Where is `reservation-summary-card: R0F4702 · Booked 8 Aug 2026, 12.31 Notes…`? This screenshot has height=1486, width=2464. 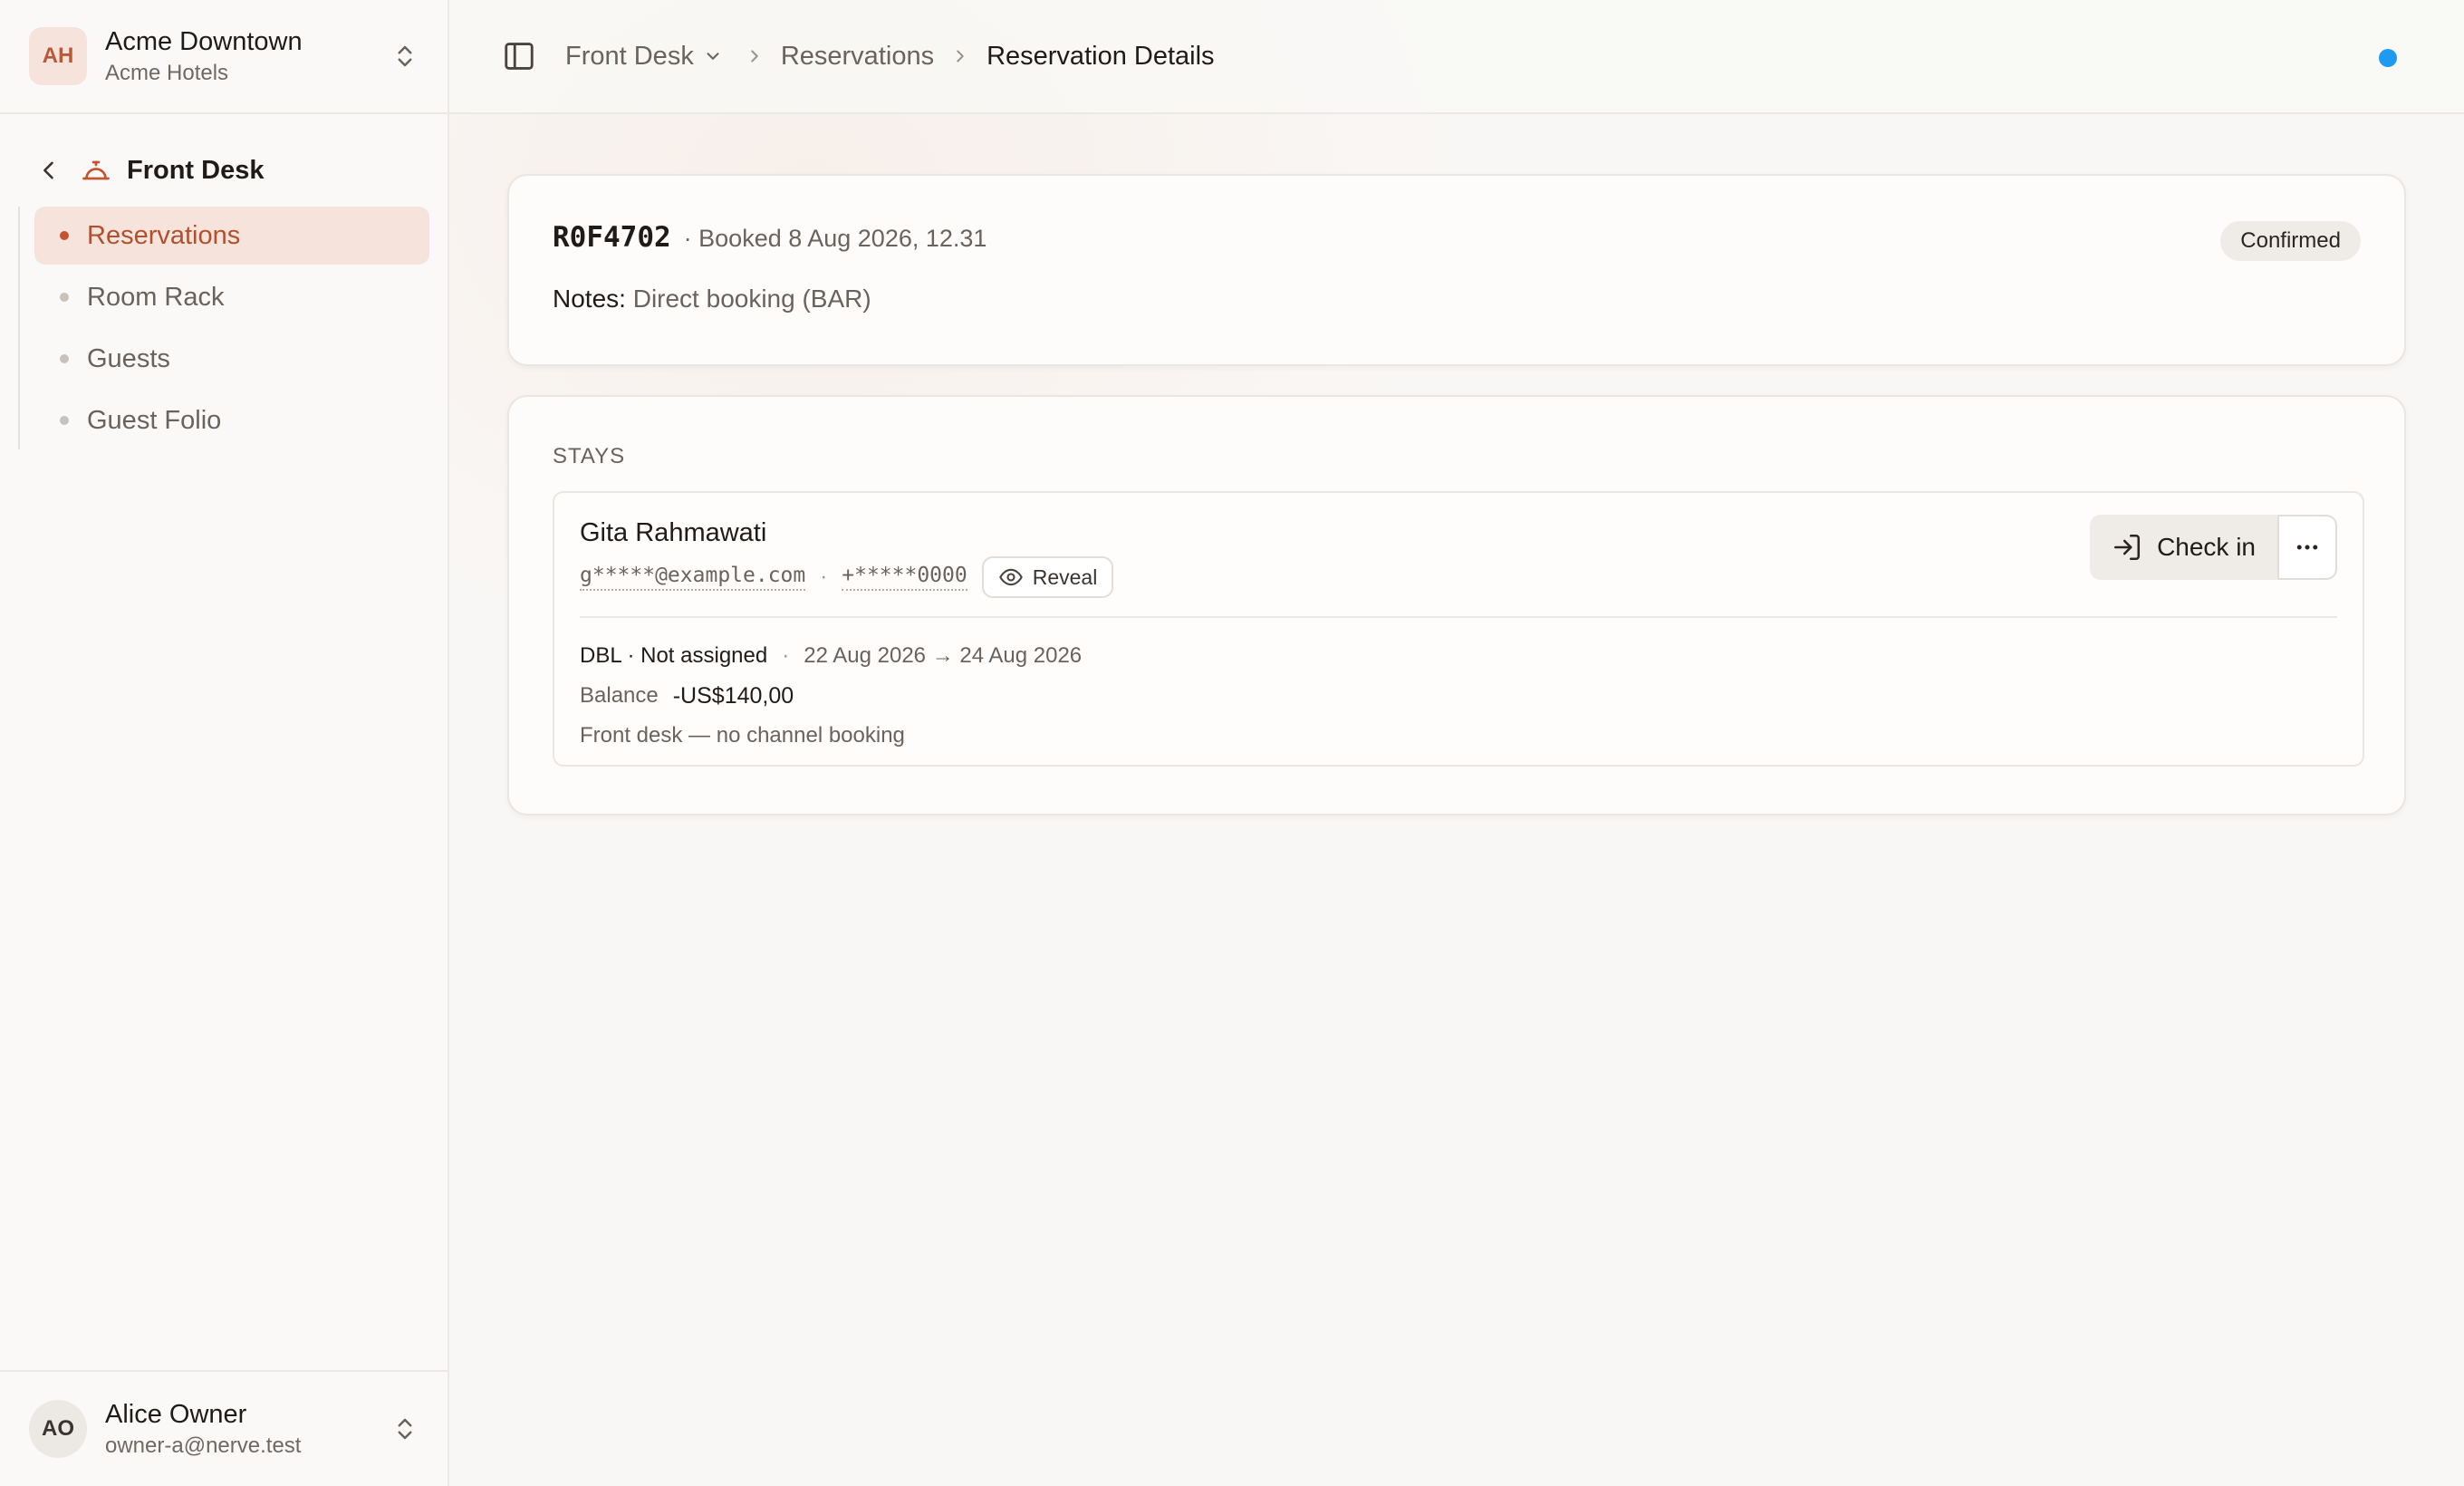
reservation-summary-card: R0F4702 · Booked 8 Aug 2026, 12.31 Notes… is located at coordinates (1456, 270).